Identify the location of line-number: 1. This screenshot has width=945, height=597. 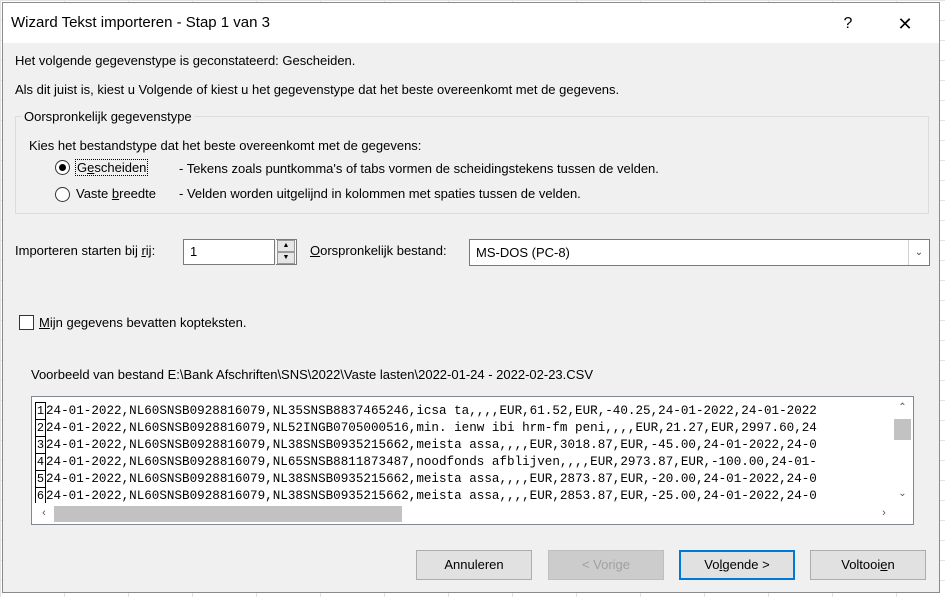
(40, 410).